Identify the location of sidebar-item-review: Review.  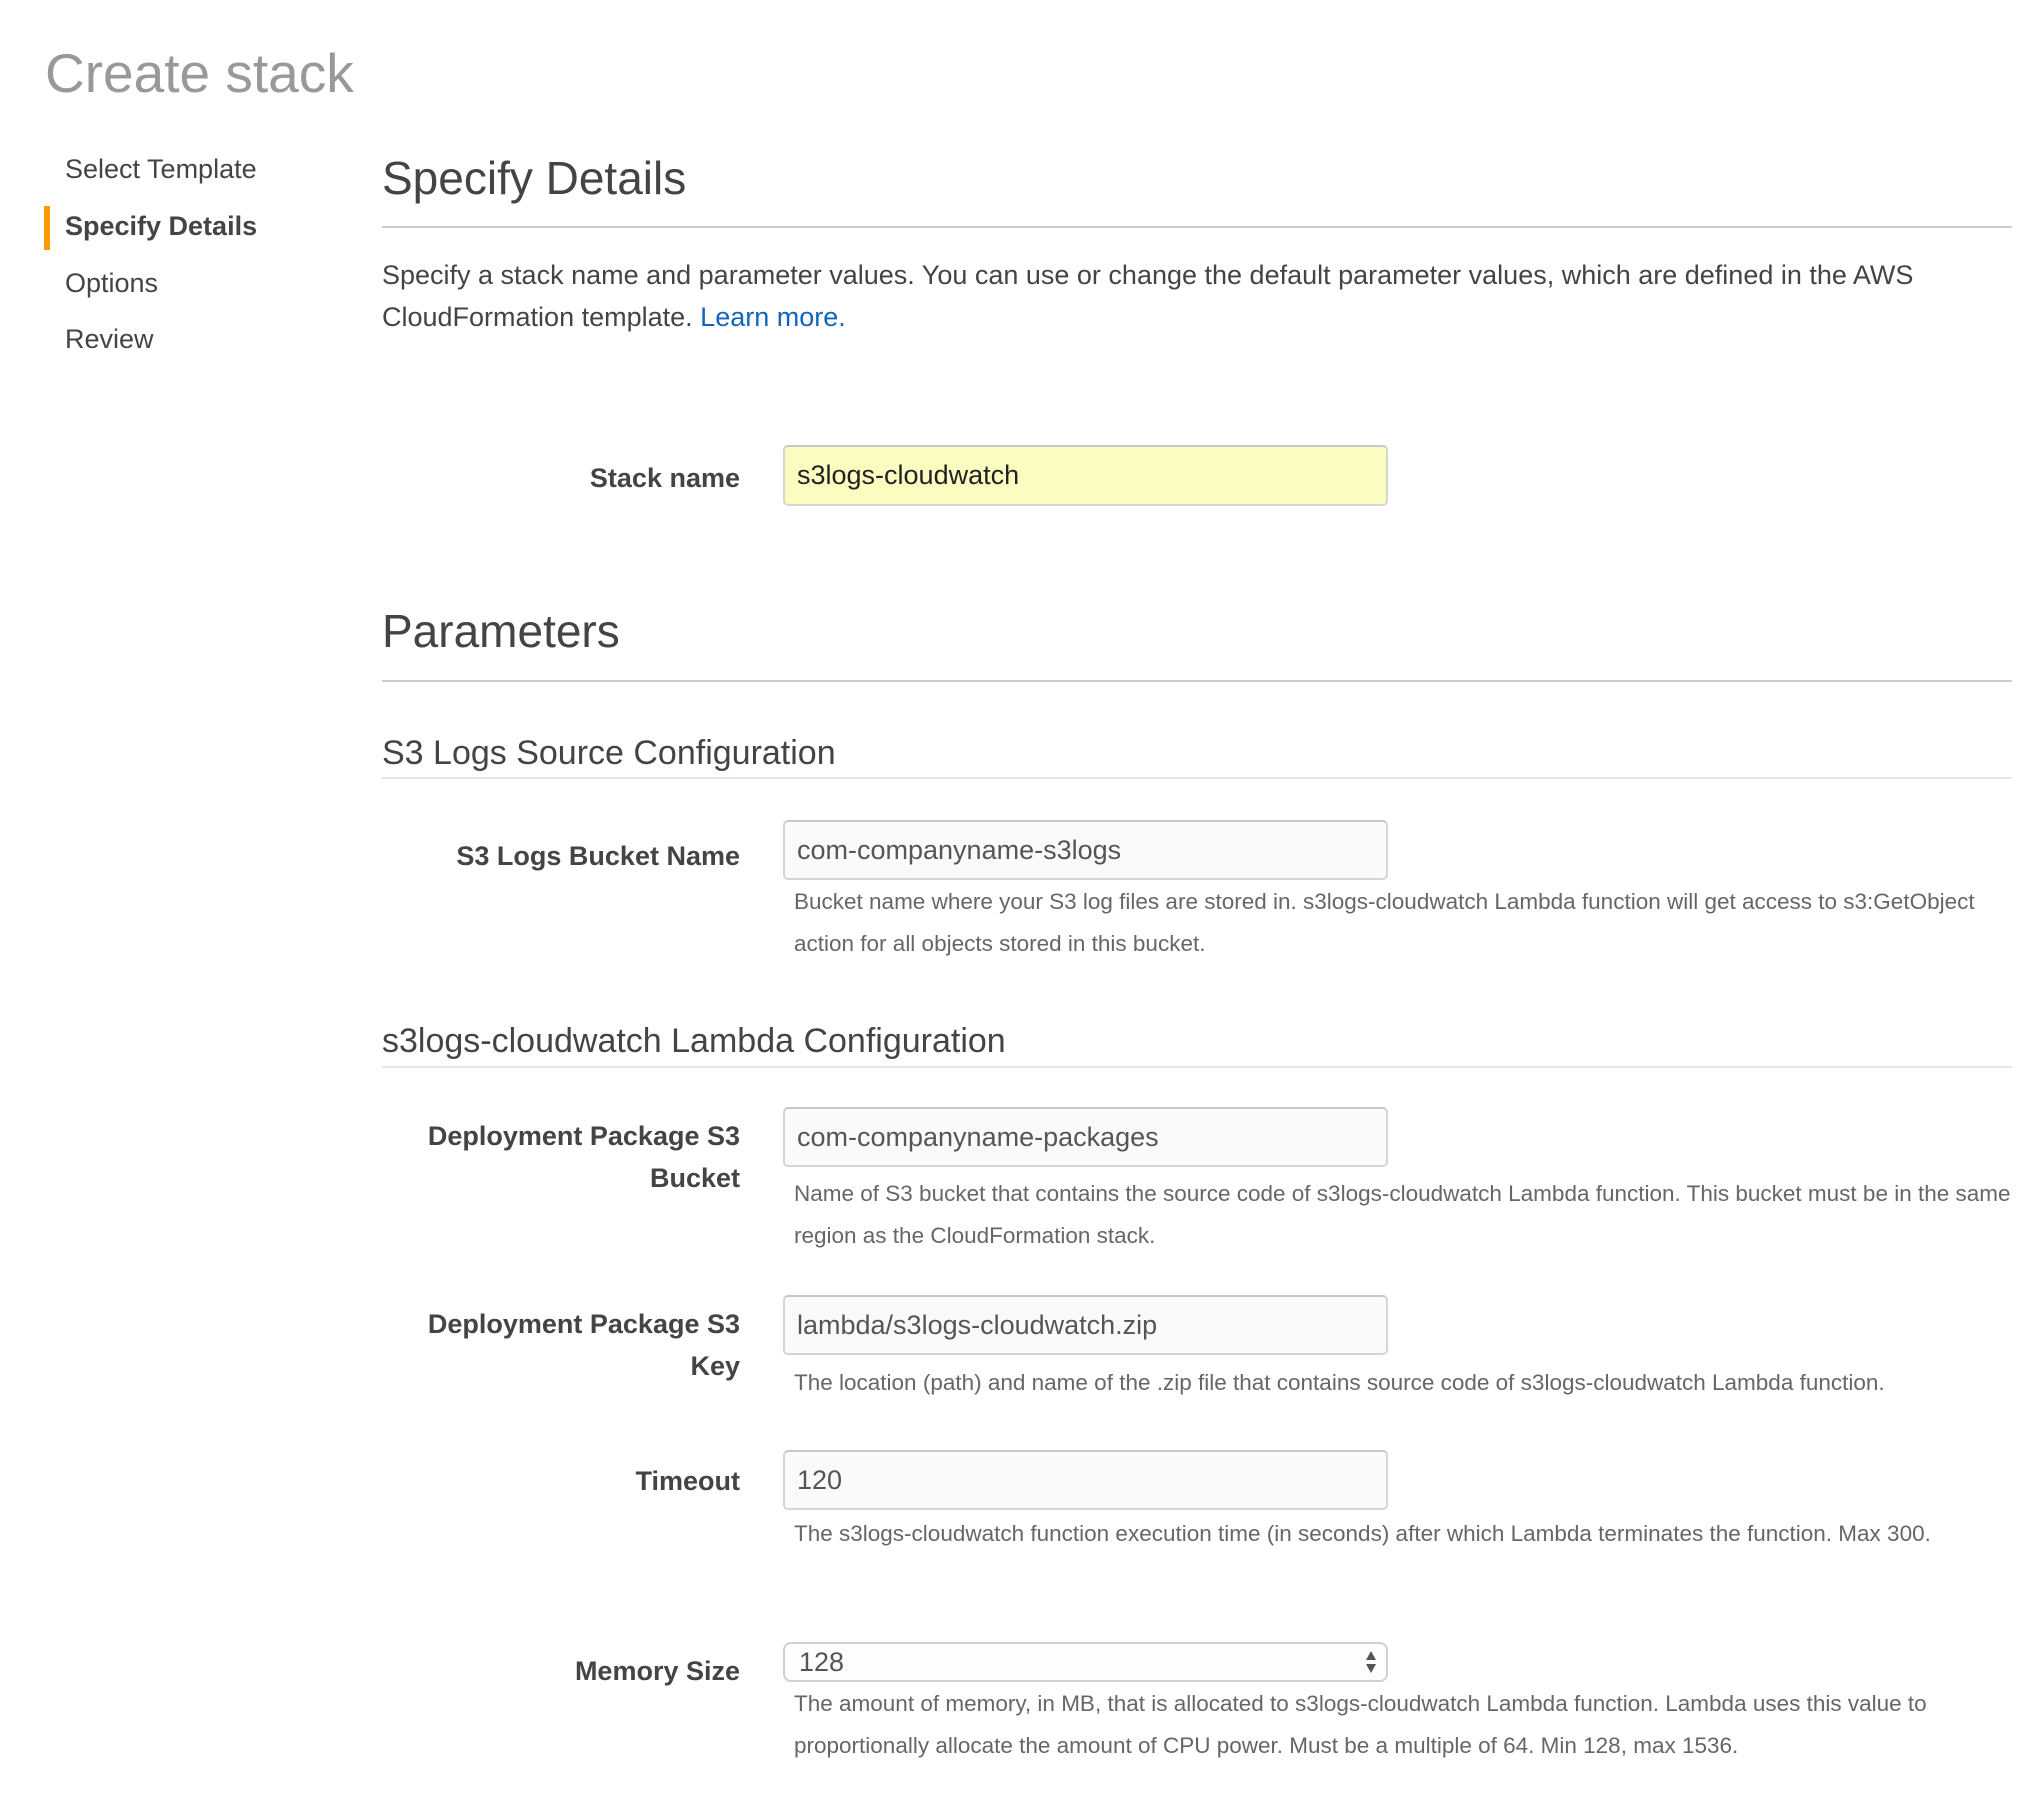
(109, 339).